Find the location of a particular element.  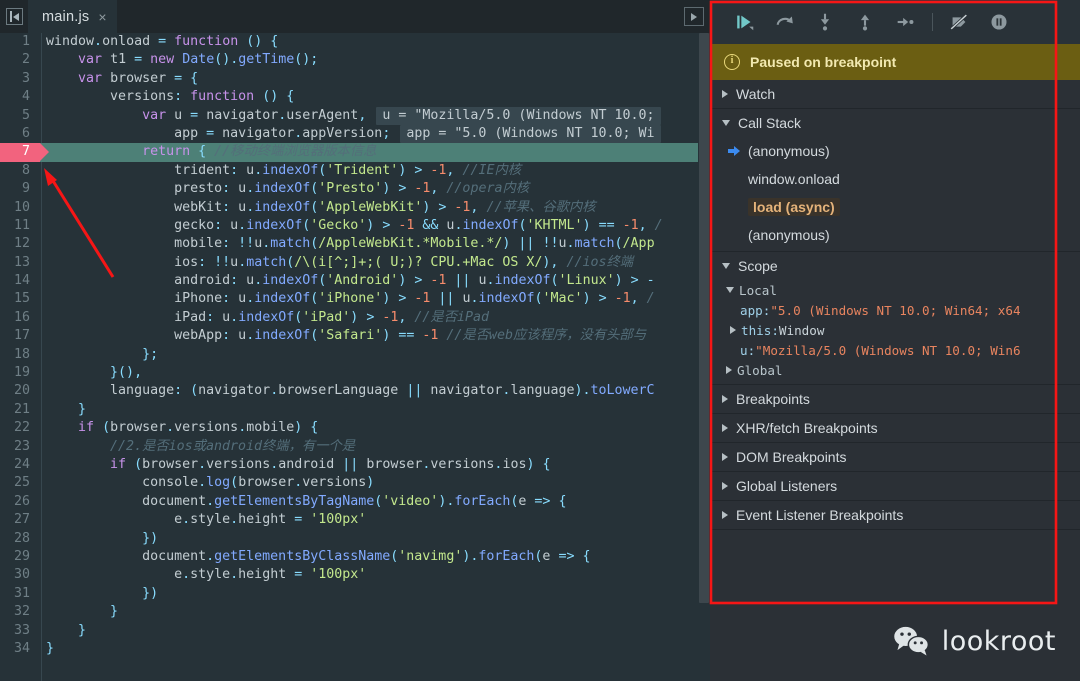

line-number: 2 is located at coordinates (18, 60).